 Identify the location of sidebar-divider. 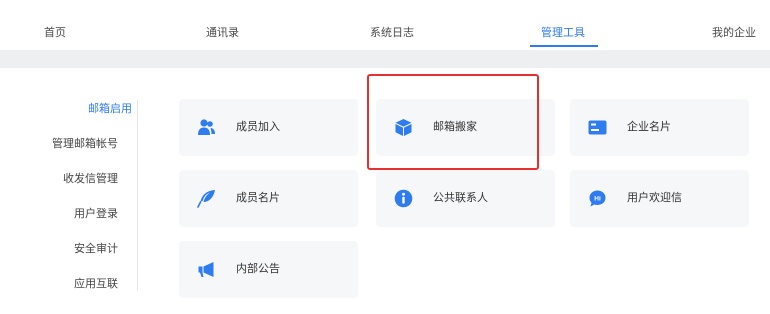
(137, 195).